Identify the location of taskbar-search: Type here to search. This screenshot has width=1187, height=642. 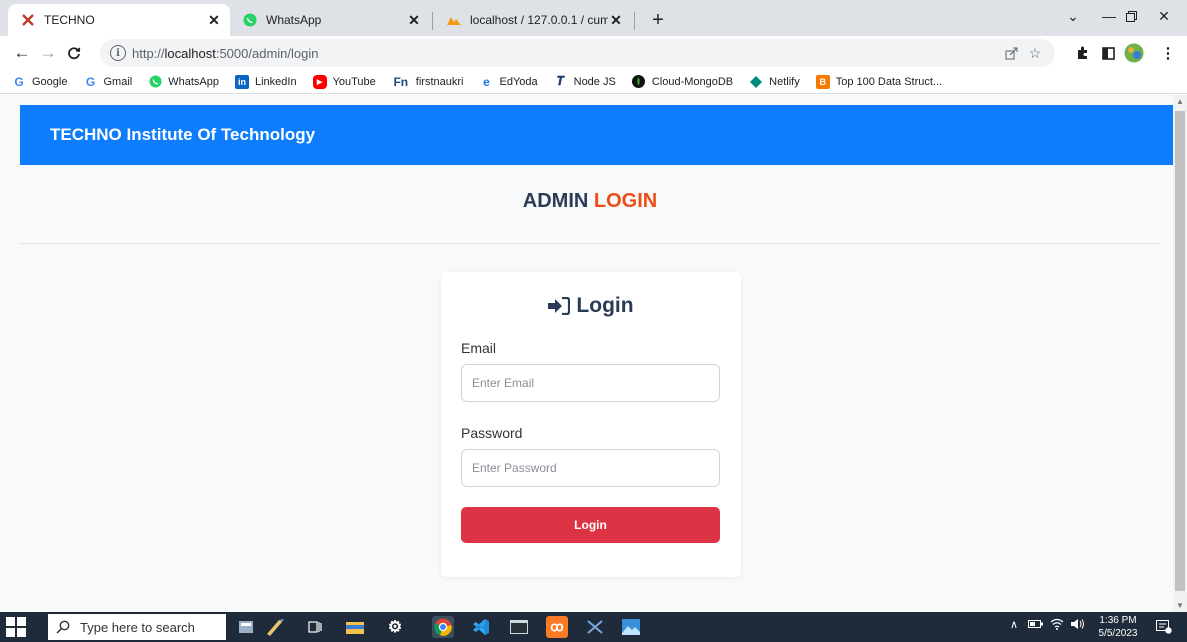
(137, 627).